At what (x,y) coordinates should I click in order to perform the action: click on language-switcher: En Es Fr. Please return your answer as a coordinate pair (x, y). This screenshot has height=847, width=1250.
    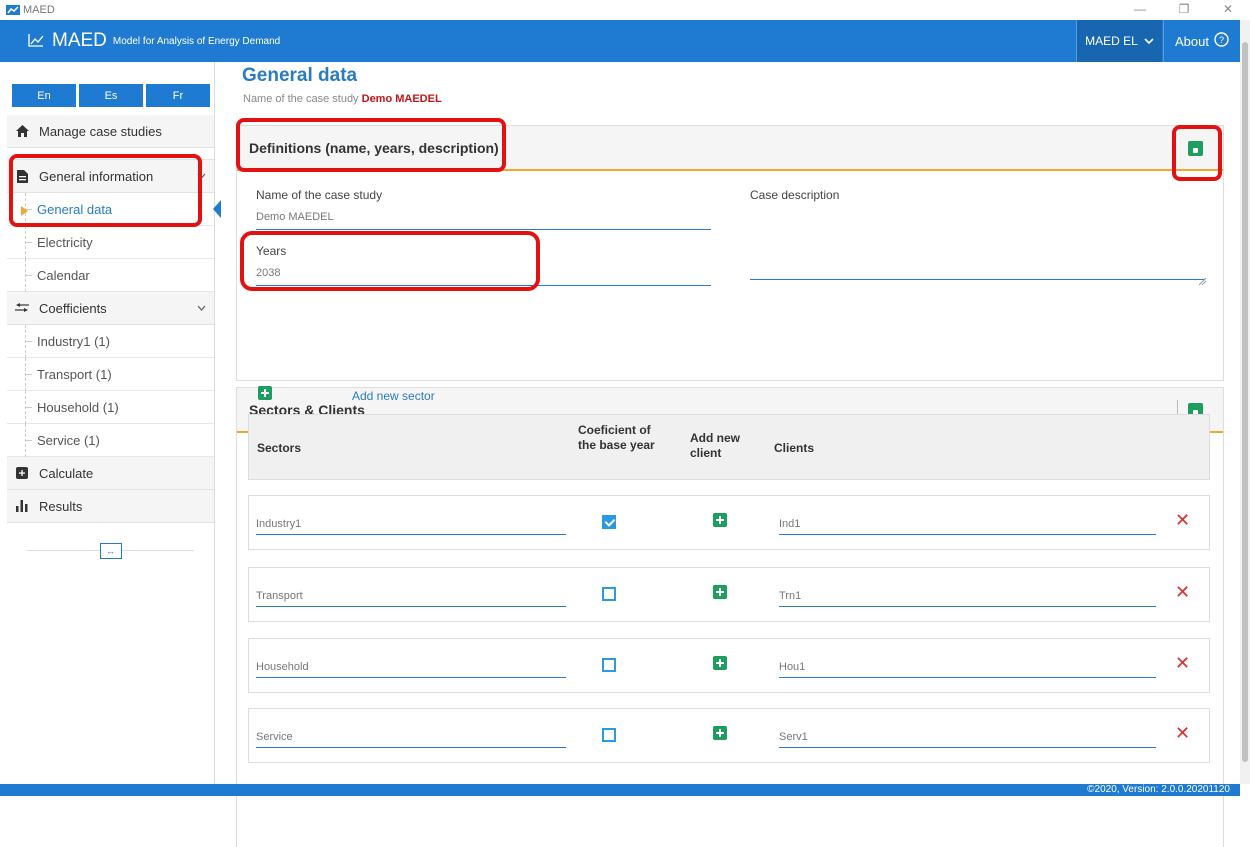
    Looking at the image, I should click on (112, 95).